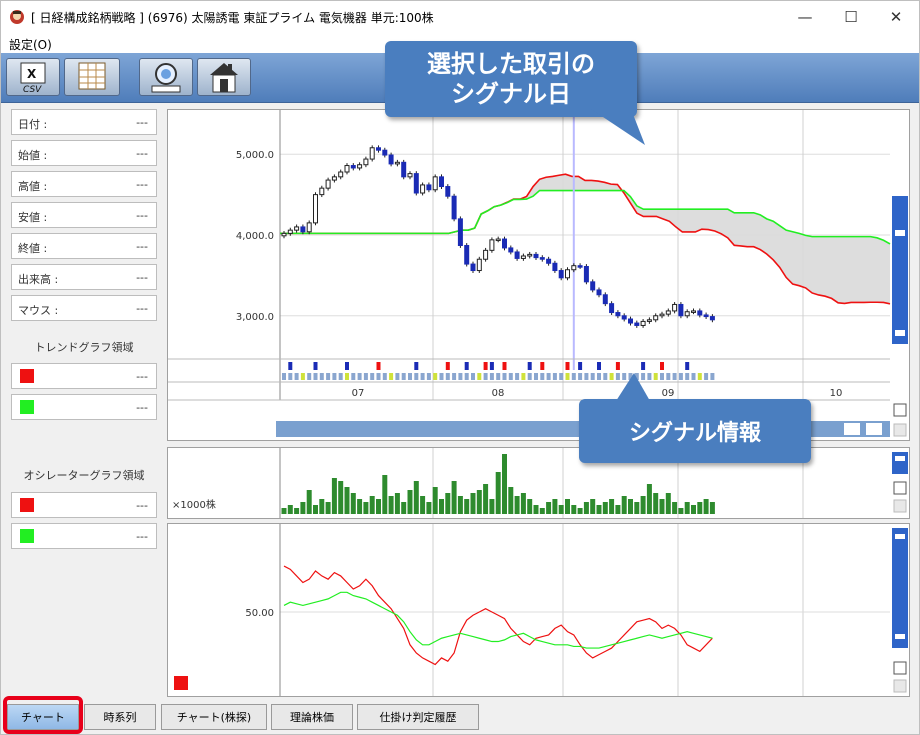  Describe the element at coordinates (214, 717) in the screenshot. I see `tab-chart-kabutan: チャート(株探)` at that location.